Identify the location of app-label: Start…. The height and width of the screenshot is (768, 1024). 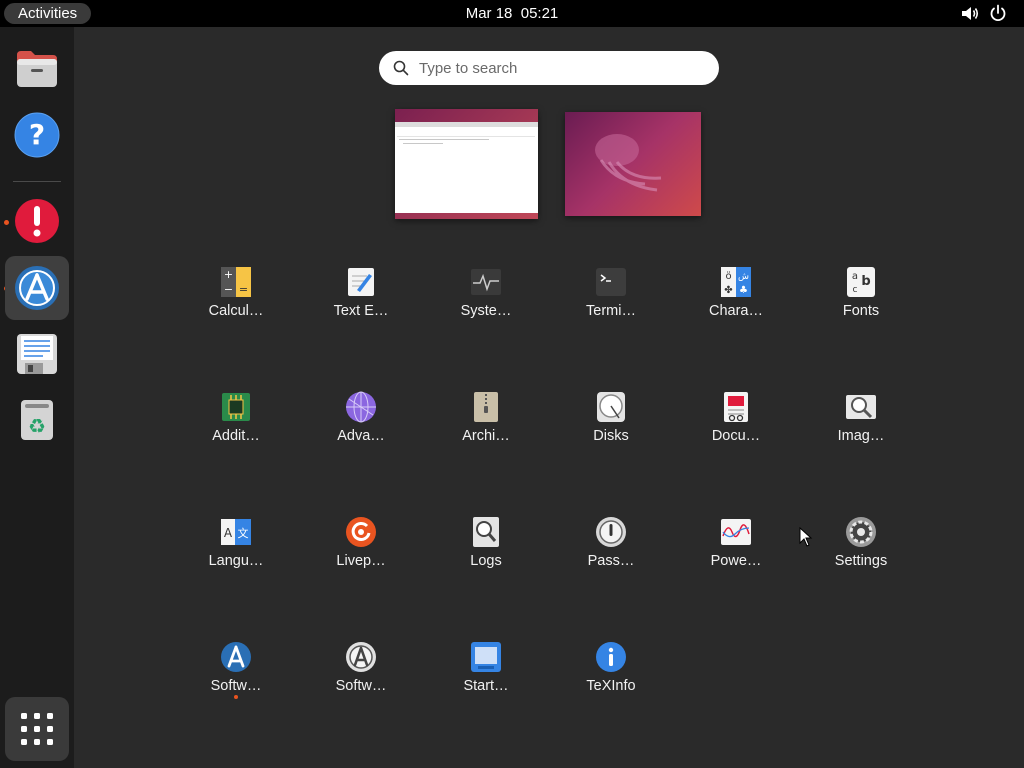
(486, 686).